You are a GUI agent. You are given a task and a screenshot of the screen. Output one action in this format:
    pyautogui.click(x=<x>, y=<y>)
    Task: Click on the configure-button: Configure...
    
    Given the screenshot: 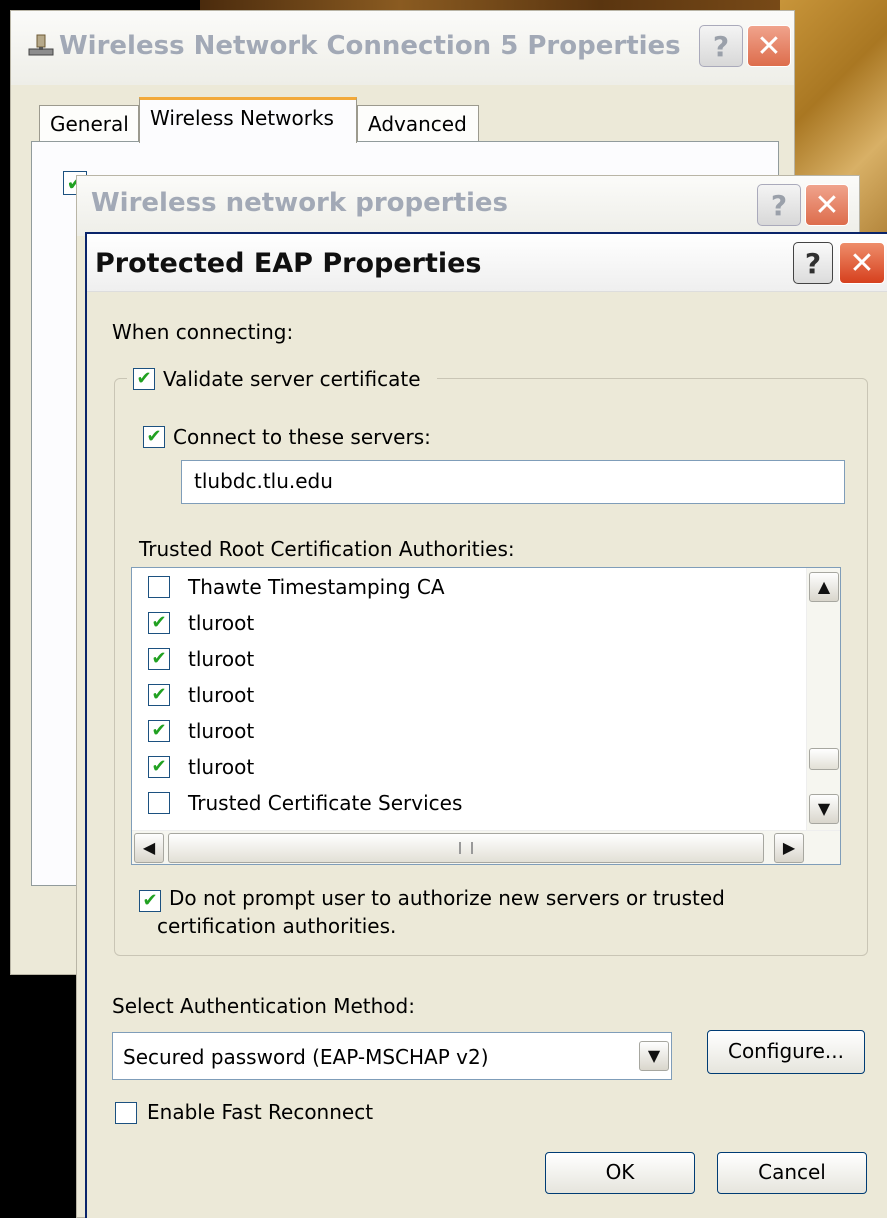 What is the action you would take?
    pyautogui.click(x=786, y=1052)
    